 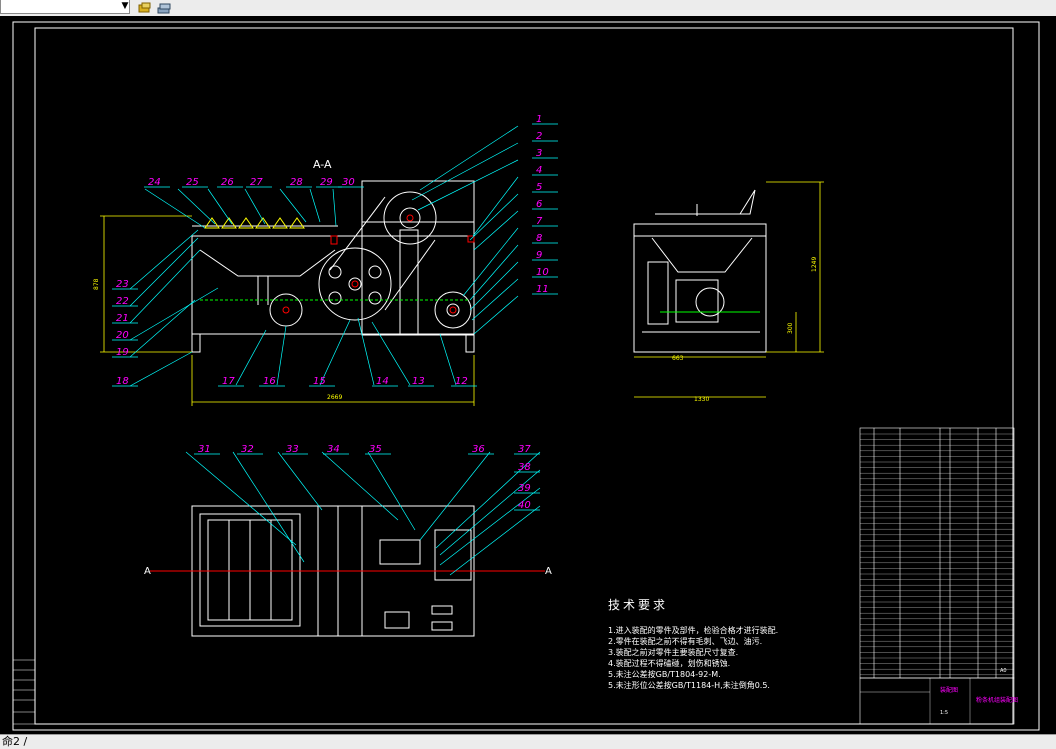 I want to click on title-sheet: A0, so click(x=1003, y=671).